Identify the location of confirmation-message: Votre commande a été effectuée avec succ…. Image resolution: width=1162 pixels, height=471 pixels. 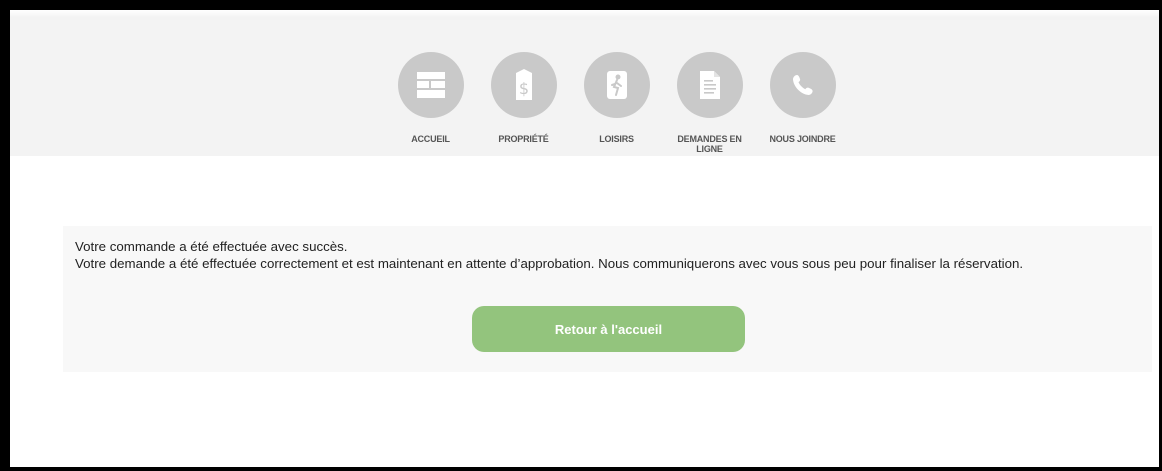
(605, 255).